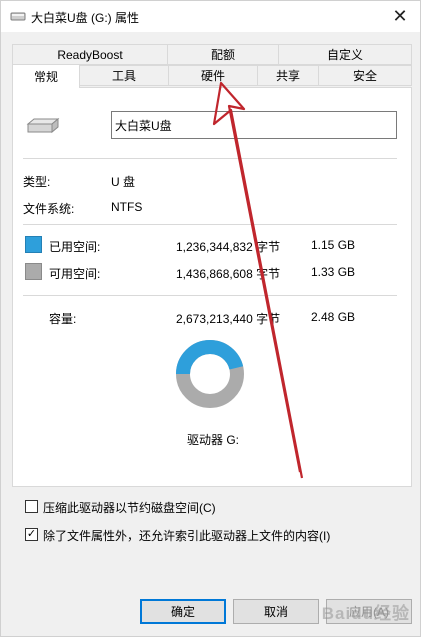 Image resolution: width=421 pixels, height=637 pixels. Describe the element at coordinates (333, 272) in the screenshot. I see `free-space-size: 1.33 GB` at that location.